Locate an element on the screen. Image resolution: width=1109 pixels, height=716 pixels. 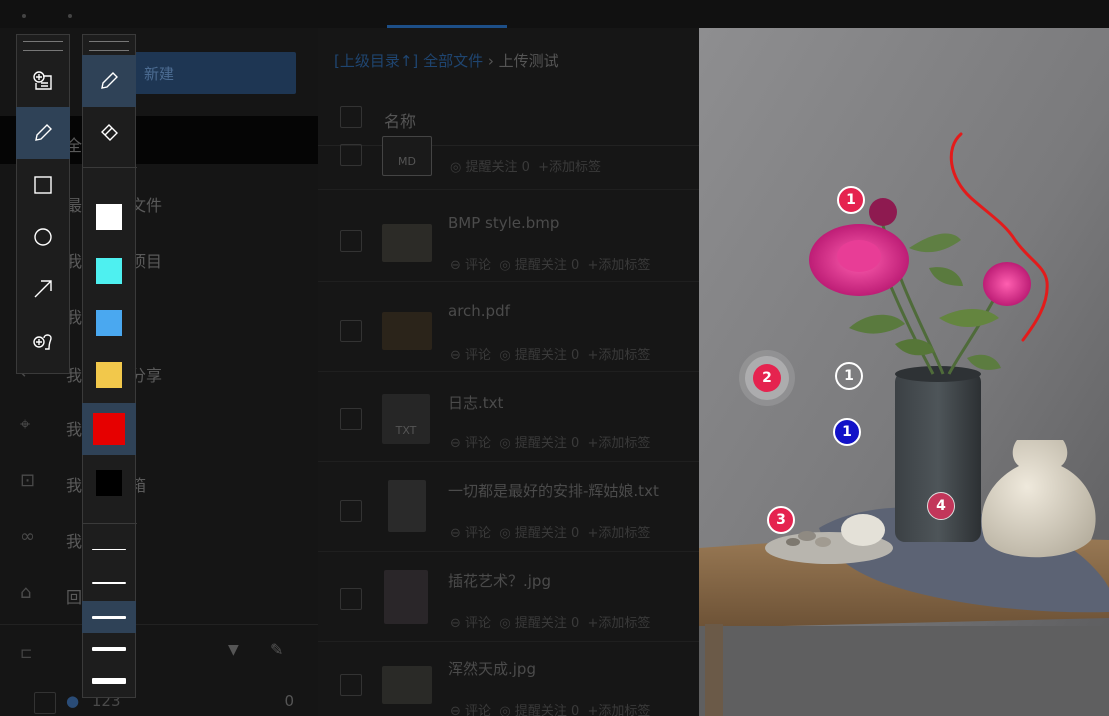
table-row: 浑然天成.jpg ⊖ 评论 ◎ 提醒关注 0 +添加标签 is located at coordinates (508, 679).